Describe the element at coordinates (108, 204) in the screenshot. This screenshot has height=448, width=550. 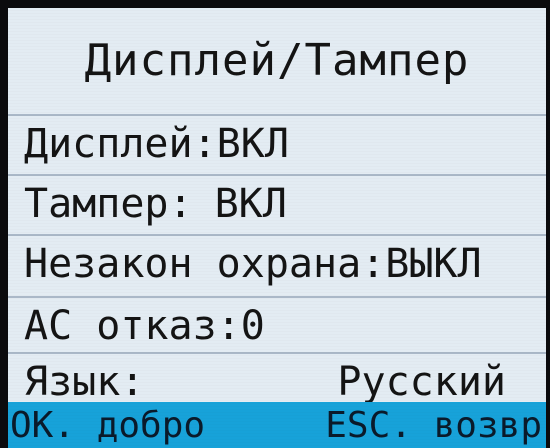
I see `menu-item-label: Тампер:` at that location.